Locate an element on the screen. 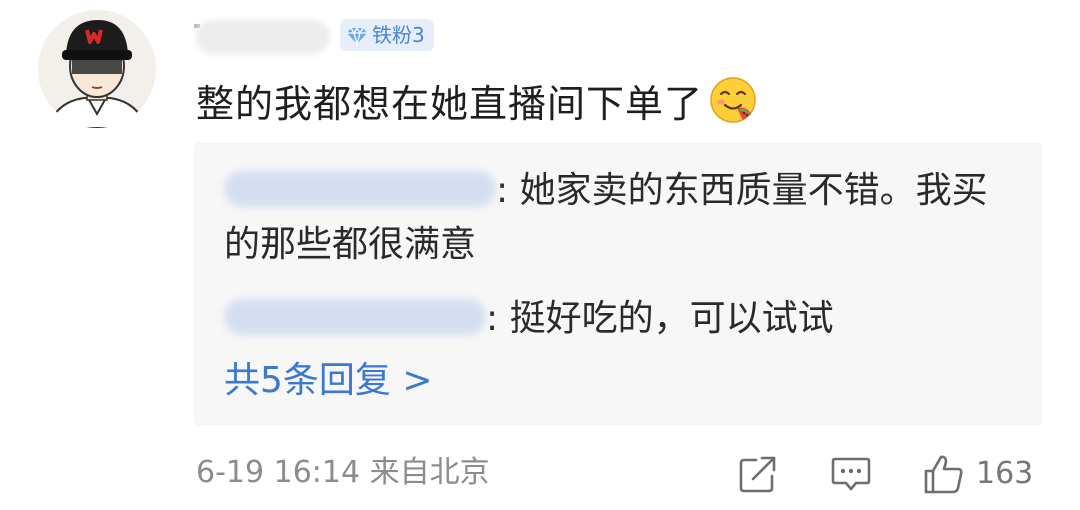  comment-body: 整的我都想在她直播间下单了 is located at coordinates (477, 100).